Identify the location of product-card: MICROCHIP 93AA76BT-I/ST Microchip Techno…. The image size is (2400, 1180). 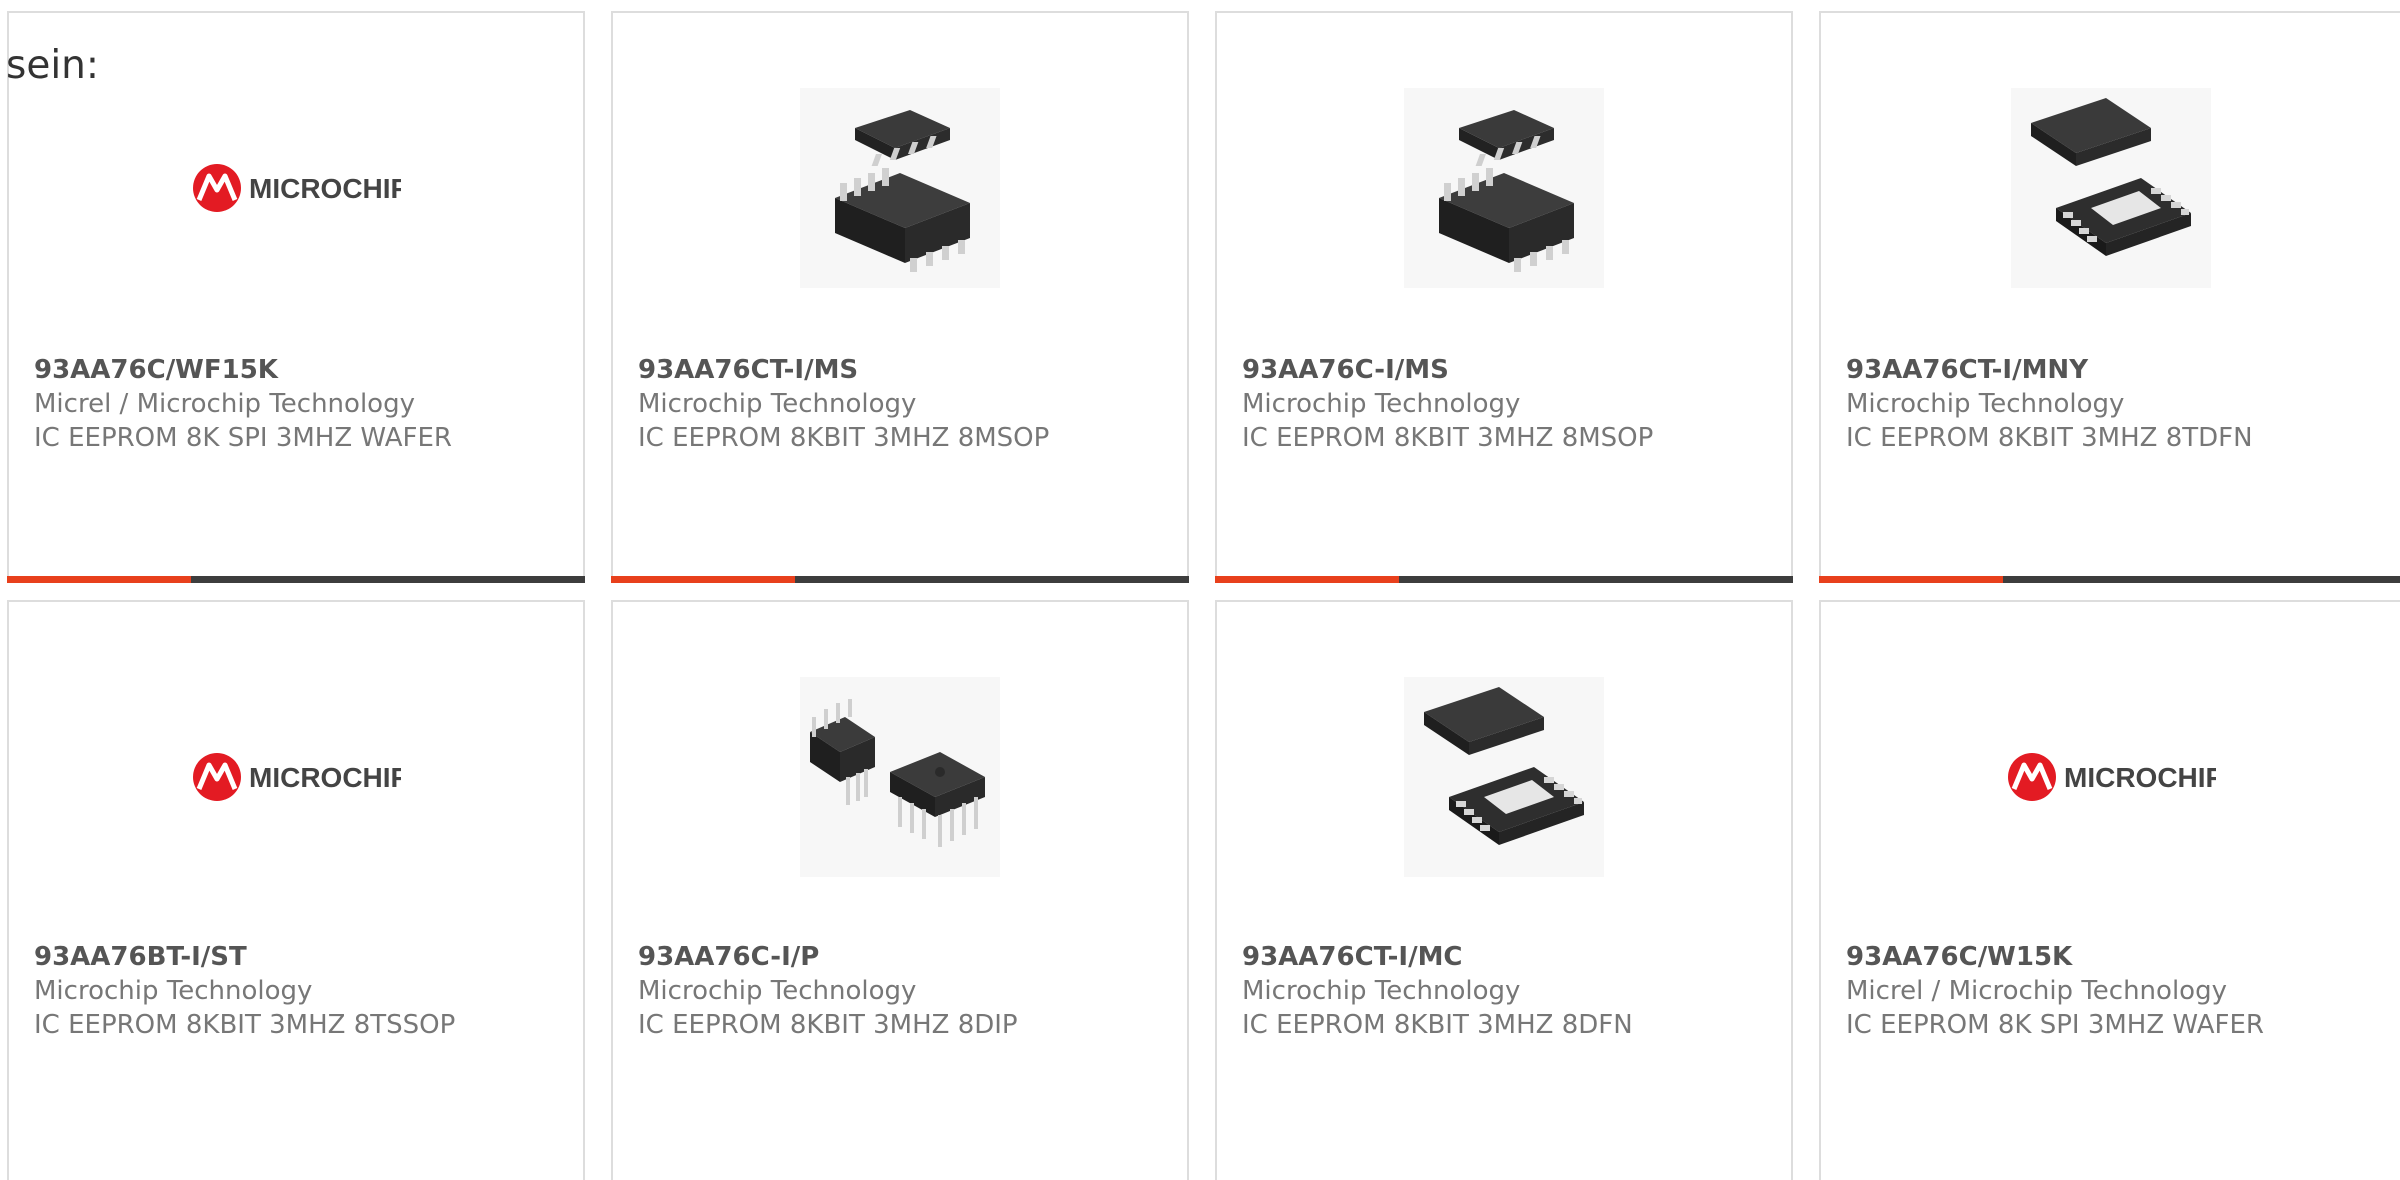
(296, 890).